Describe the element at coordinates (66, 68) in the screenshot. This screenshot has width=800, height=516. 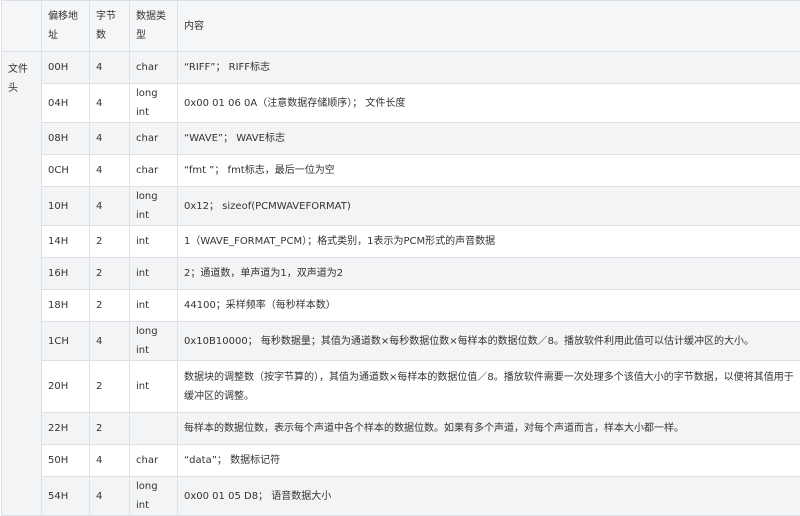
I see `offset-cell: 00H` at that location.